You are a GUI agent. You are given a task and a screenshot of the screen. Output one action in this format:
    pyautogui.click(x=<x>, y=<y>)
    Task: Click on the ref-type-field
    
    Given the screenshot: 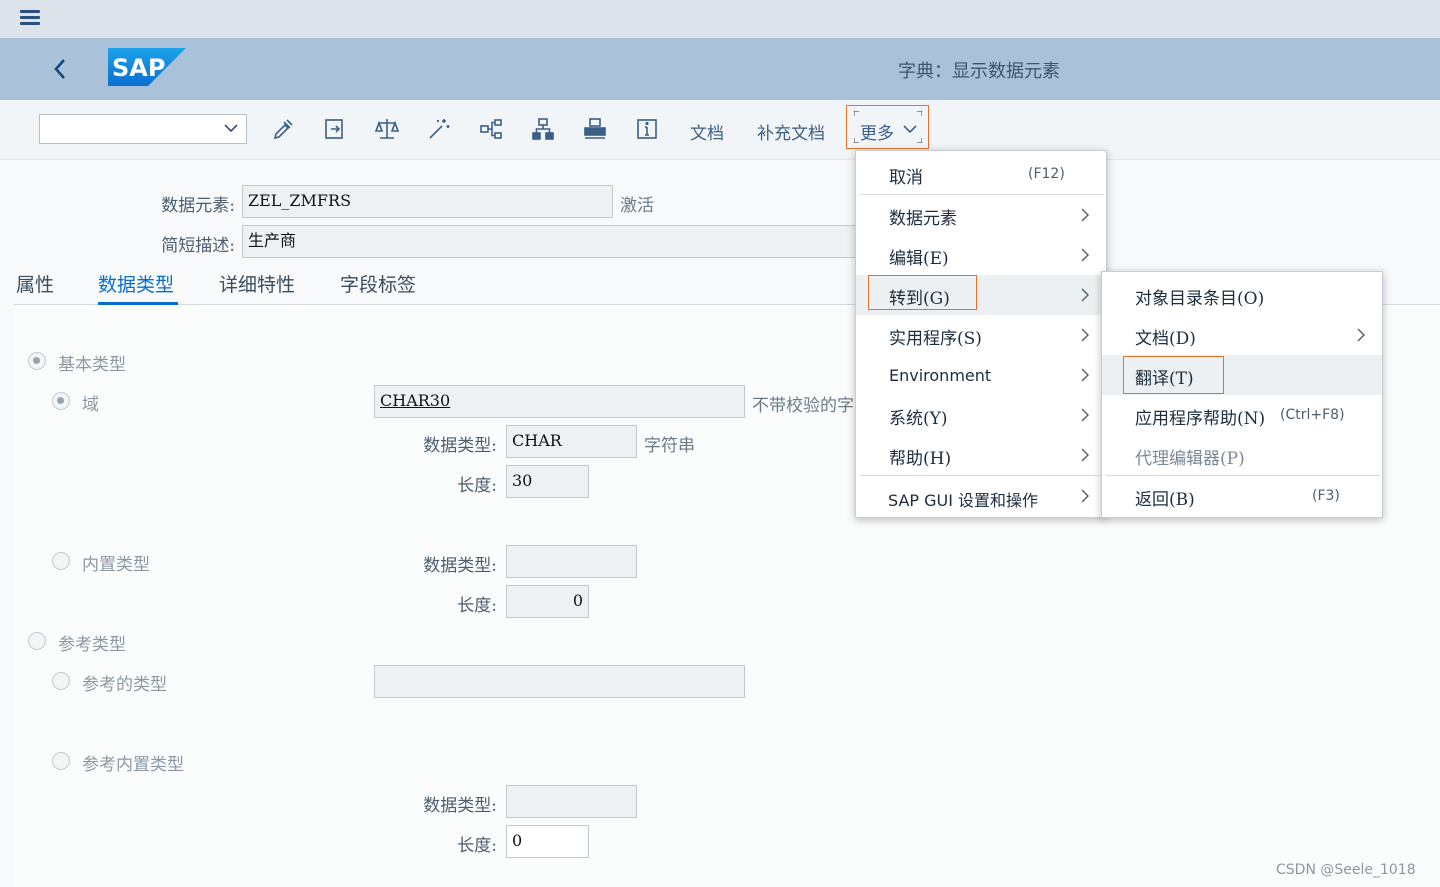 What is the action you would take?
    pyautogui.click(x=559, y=681)
    